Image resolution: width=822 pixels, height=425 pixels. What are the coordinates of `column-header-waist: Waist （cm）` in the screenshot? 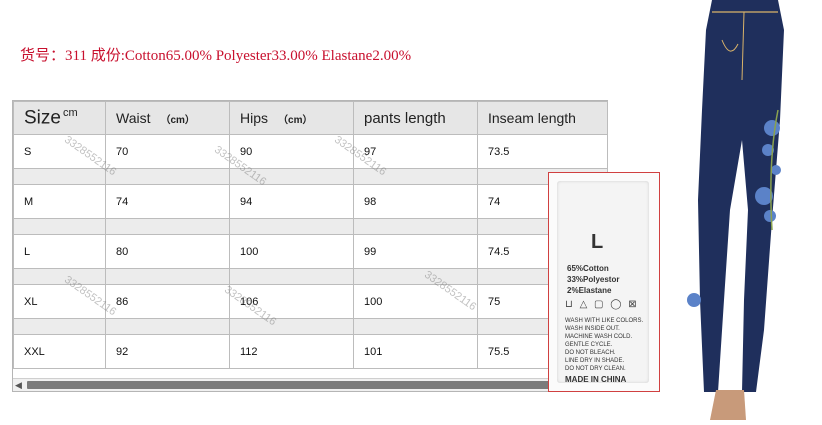 It's located at (167, 118).